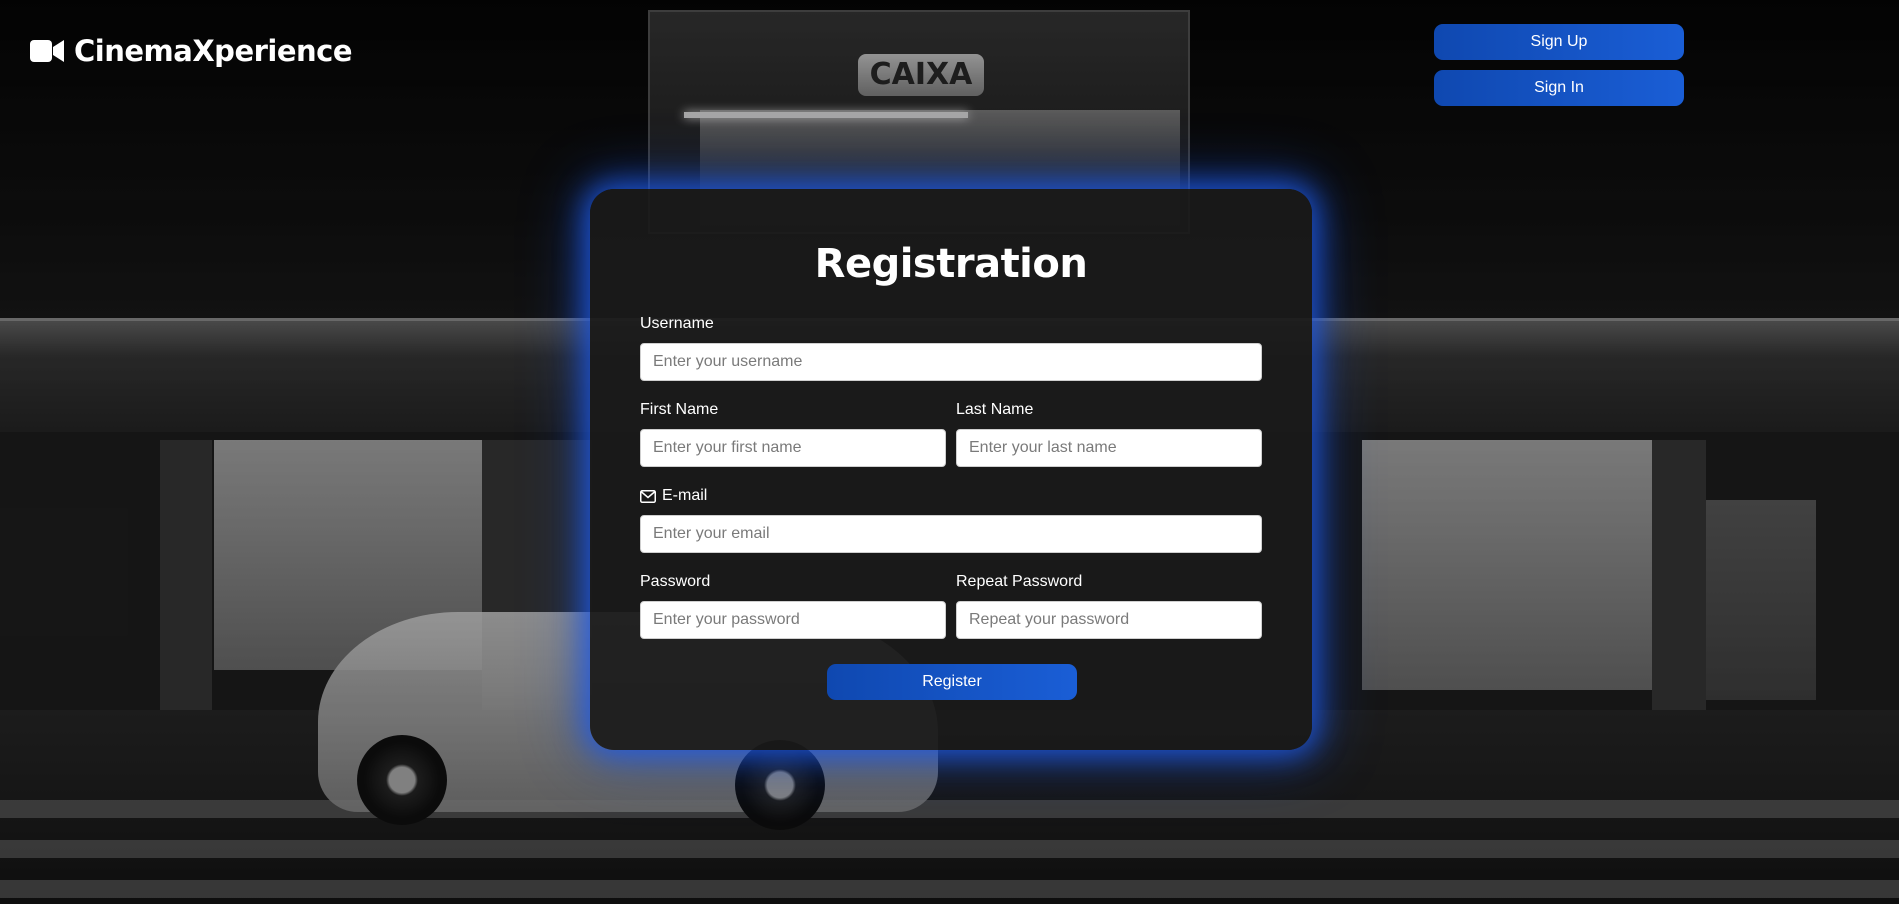 Image resolution: width=1899 pixels, height=904 pixels. I want to click on video-camera-icon, so click(47, 51).